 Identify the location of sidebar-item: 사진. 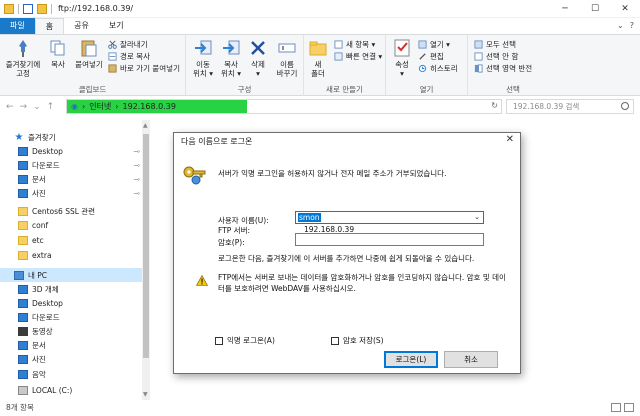
(71, 359).